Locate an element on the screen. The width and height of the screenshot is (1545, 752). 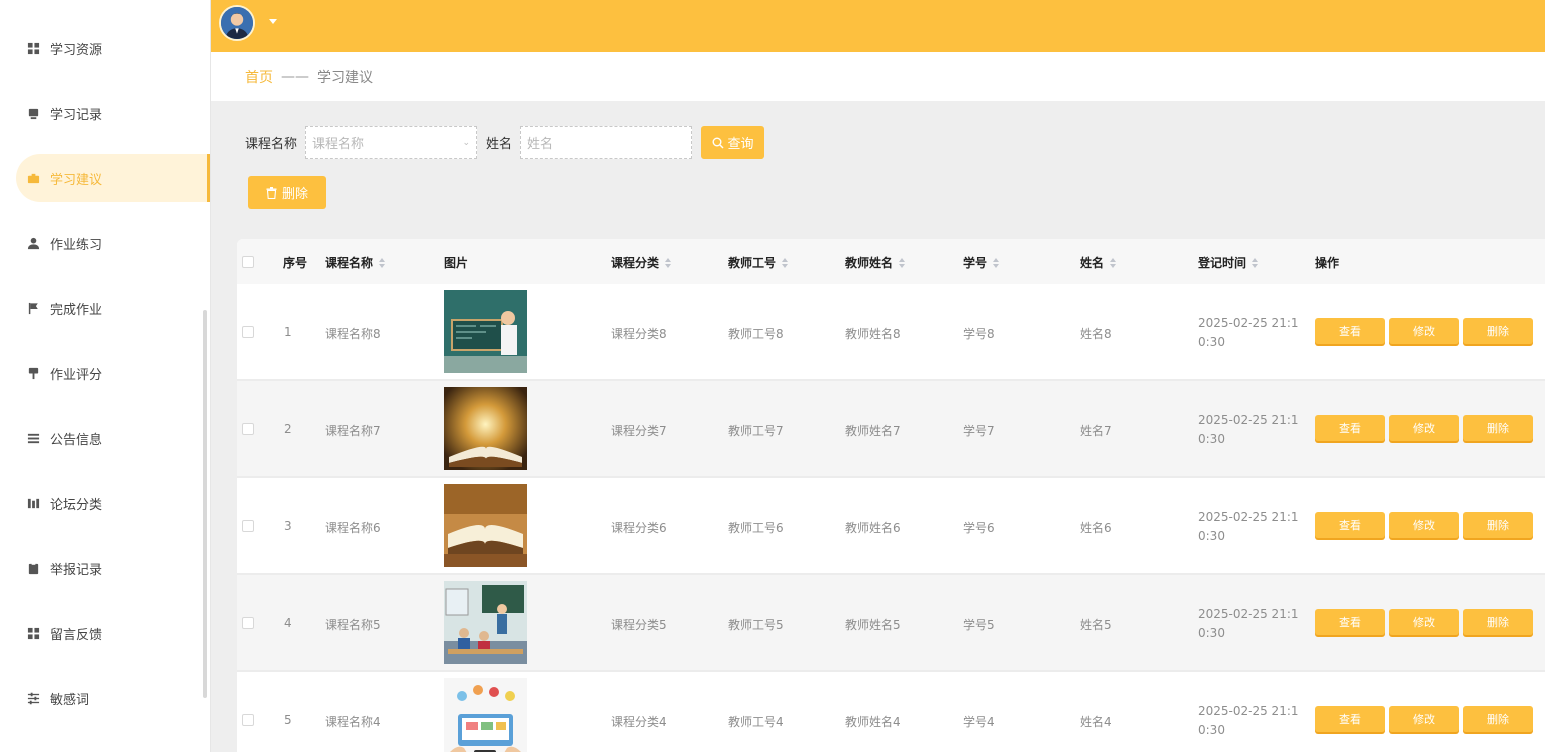
header-teacher-name: 教师姓名 is located at coordinates (875, 262).